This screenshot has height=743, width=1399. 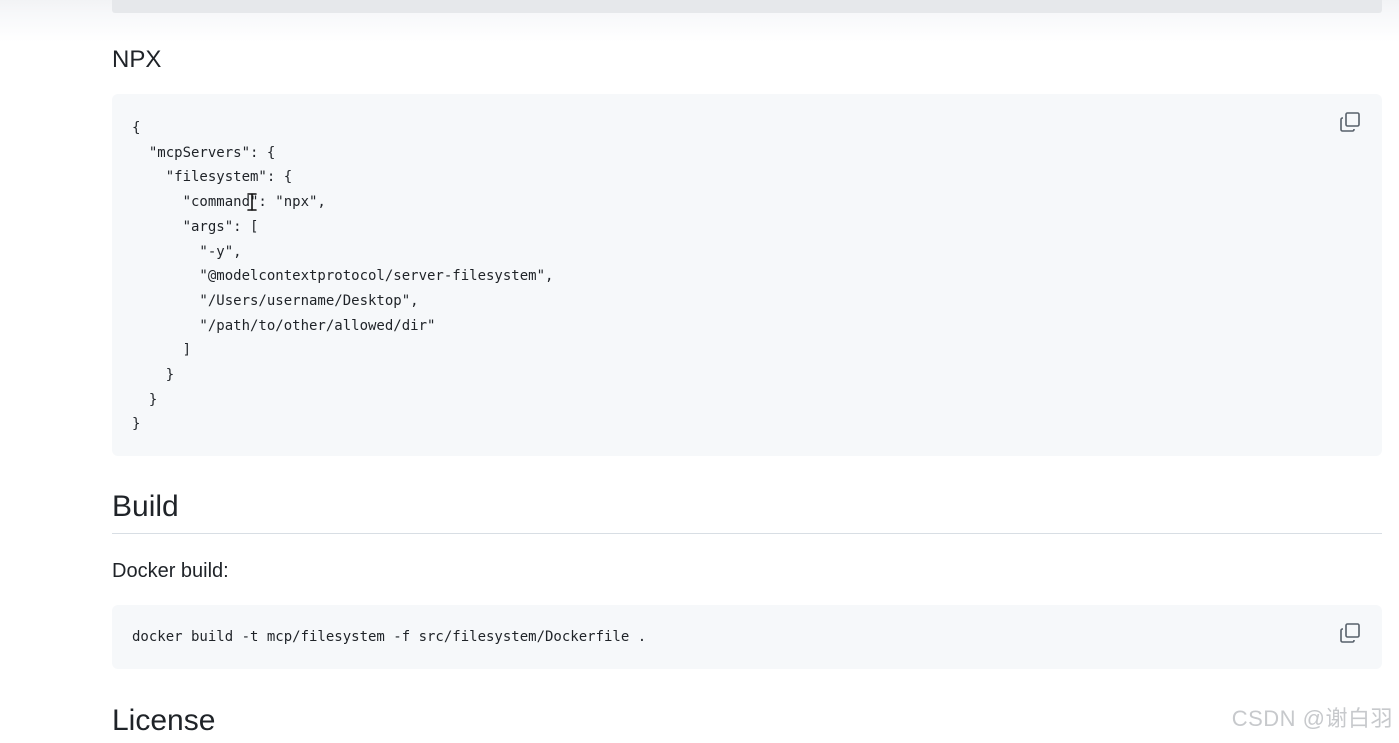 What do you see at coordinates (162, 350) in the screenshot?
I see `code-line: ]` at bounding box center [162, 350].